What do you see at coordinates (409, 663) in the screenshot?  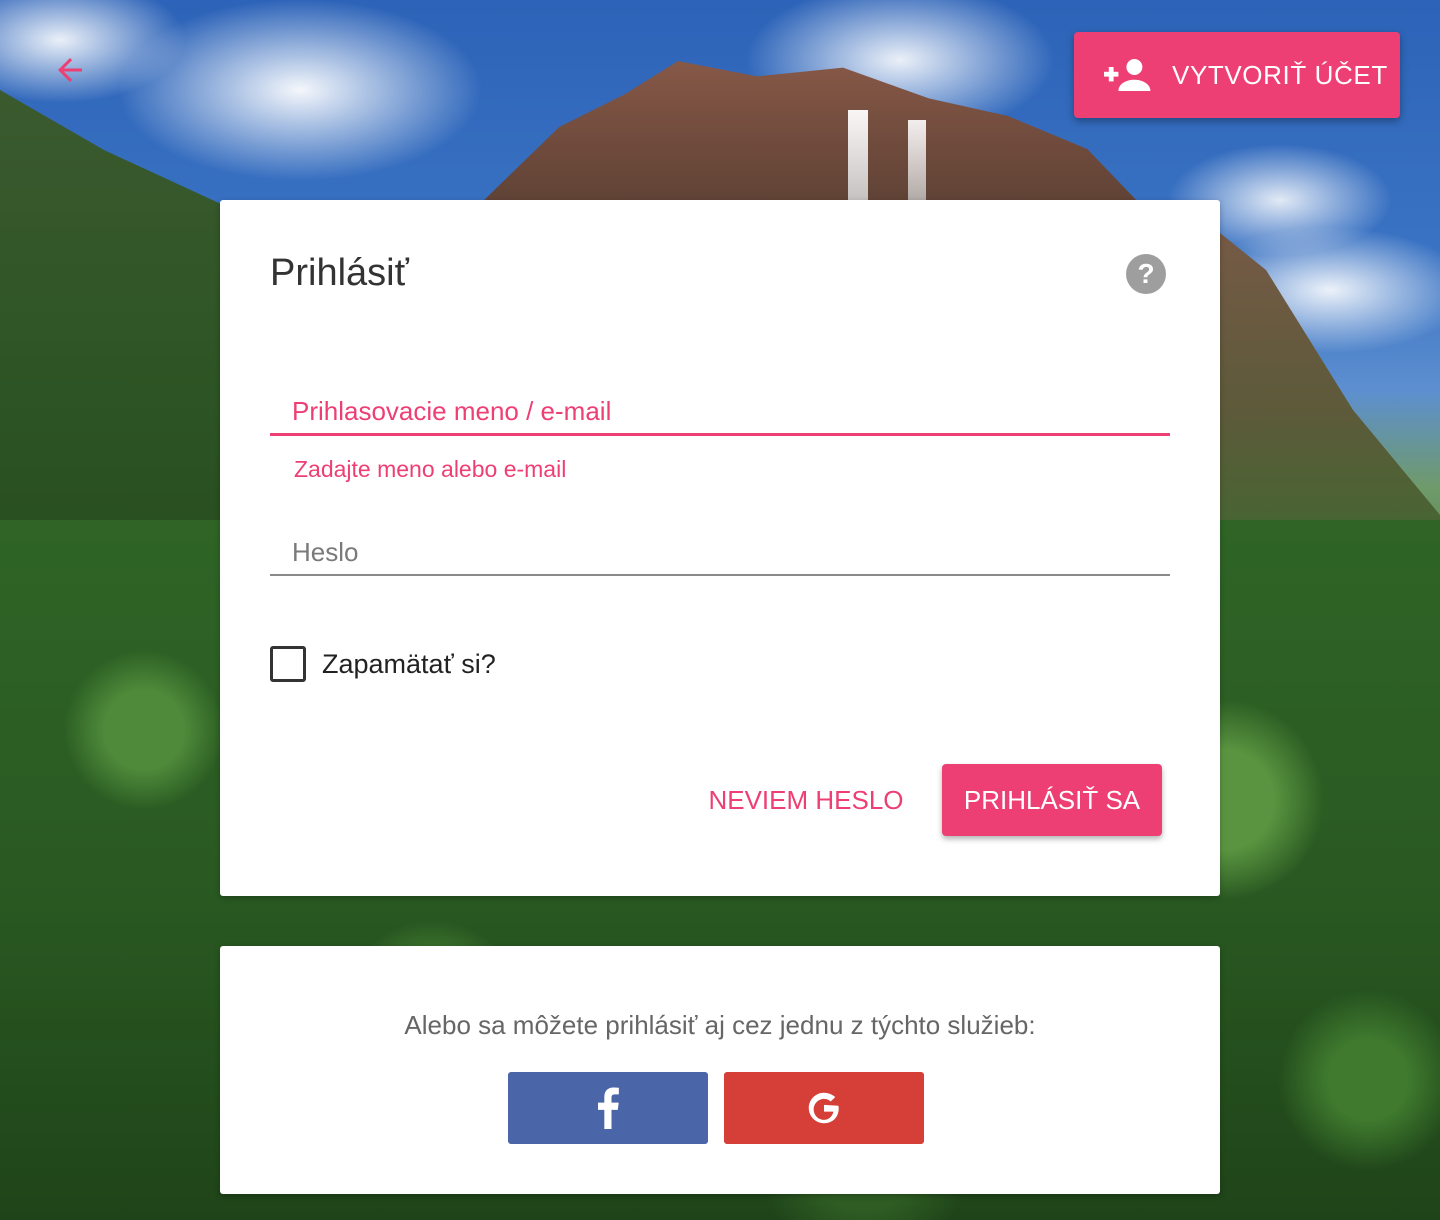 I see `remember-label: Zapamätať si?` at bounding box center [409, 663].